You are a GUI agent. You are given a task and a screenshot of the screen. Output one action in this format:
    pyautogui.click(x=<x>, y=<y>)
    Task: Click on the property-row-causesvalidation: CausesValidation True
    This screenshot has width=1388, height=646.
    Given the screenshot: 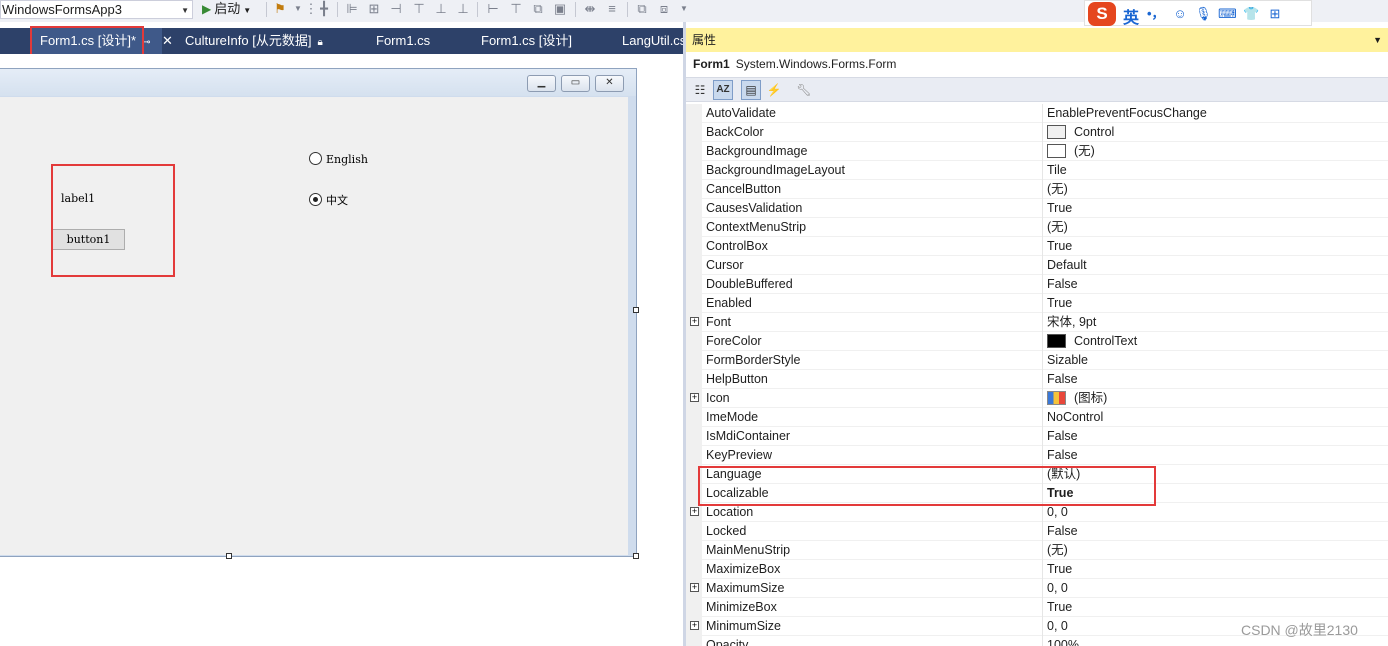 What is the action you would take?
    pyautogui.click(x=1037, y=208)
    